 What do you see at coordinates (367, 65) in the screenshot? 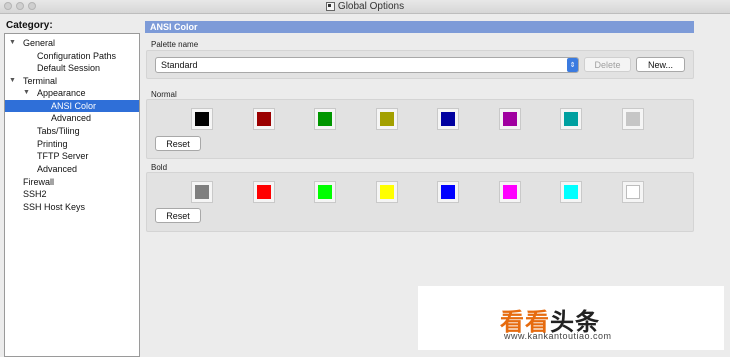
I see `palette-select: Standard ⇕` at bounding box center [367, 65].